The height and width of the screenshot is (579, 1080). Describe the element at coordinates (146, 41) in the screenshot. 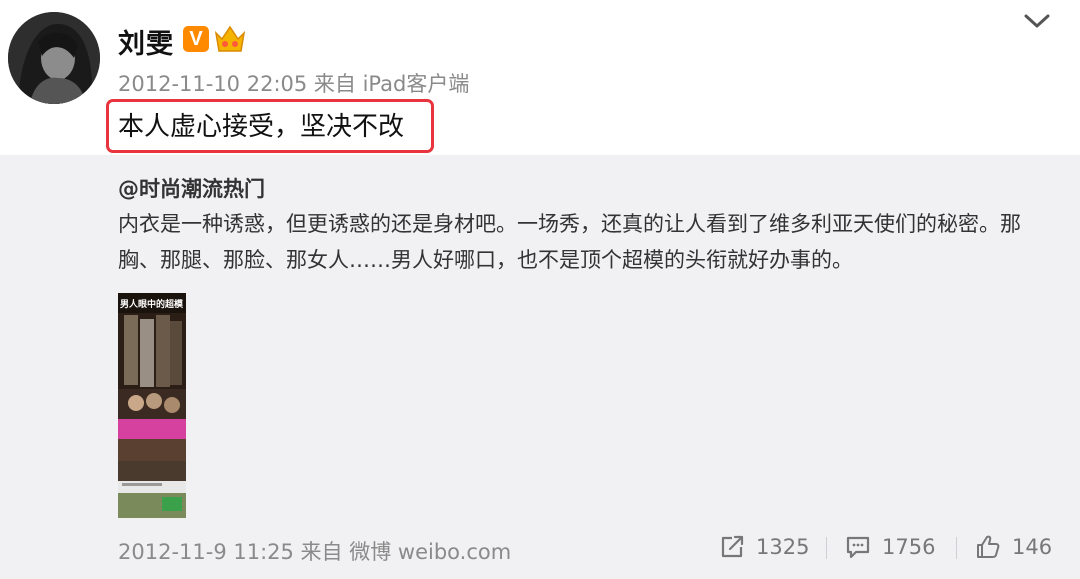

I see `author-name: 刘雯` at that location.